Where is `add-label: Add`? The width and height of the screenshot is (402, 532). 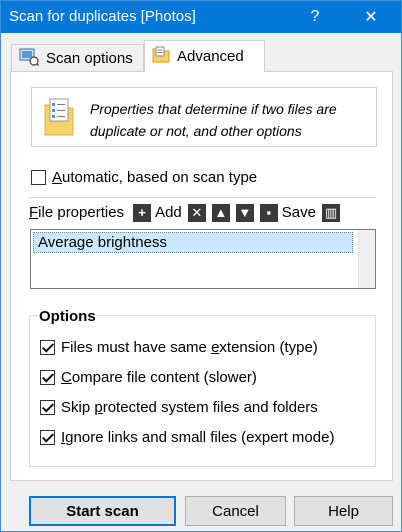
add-label: Add is located at coordinates (168, 212).